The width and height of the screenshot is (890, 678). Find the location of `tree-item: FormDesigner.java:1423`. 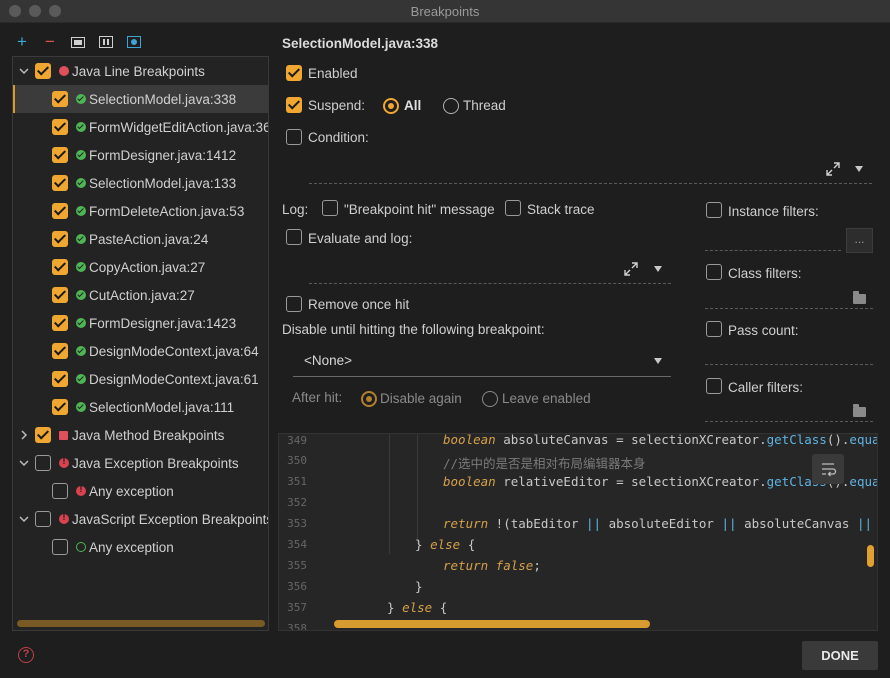

tree-item: FormDesigner.java:1423 is located at coordinates (140, 323).